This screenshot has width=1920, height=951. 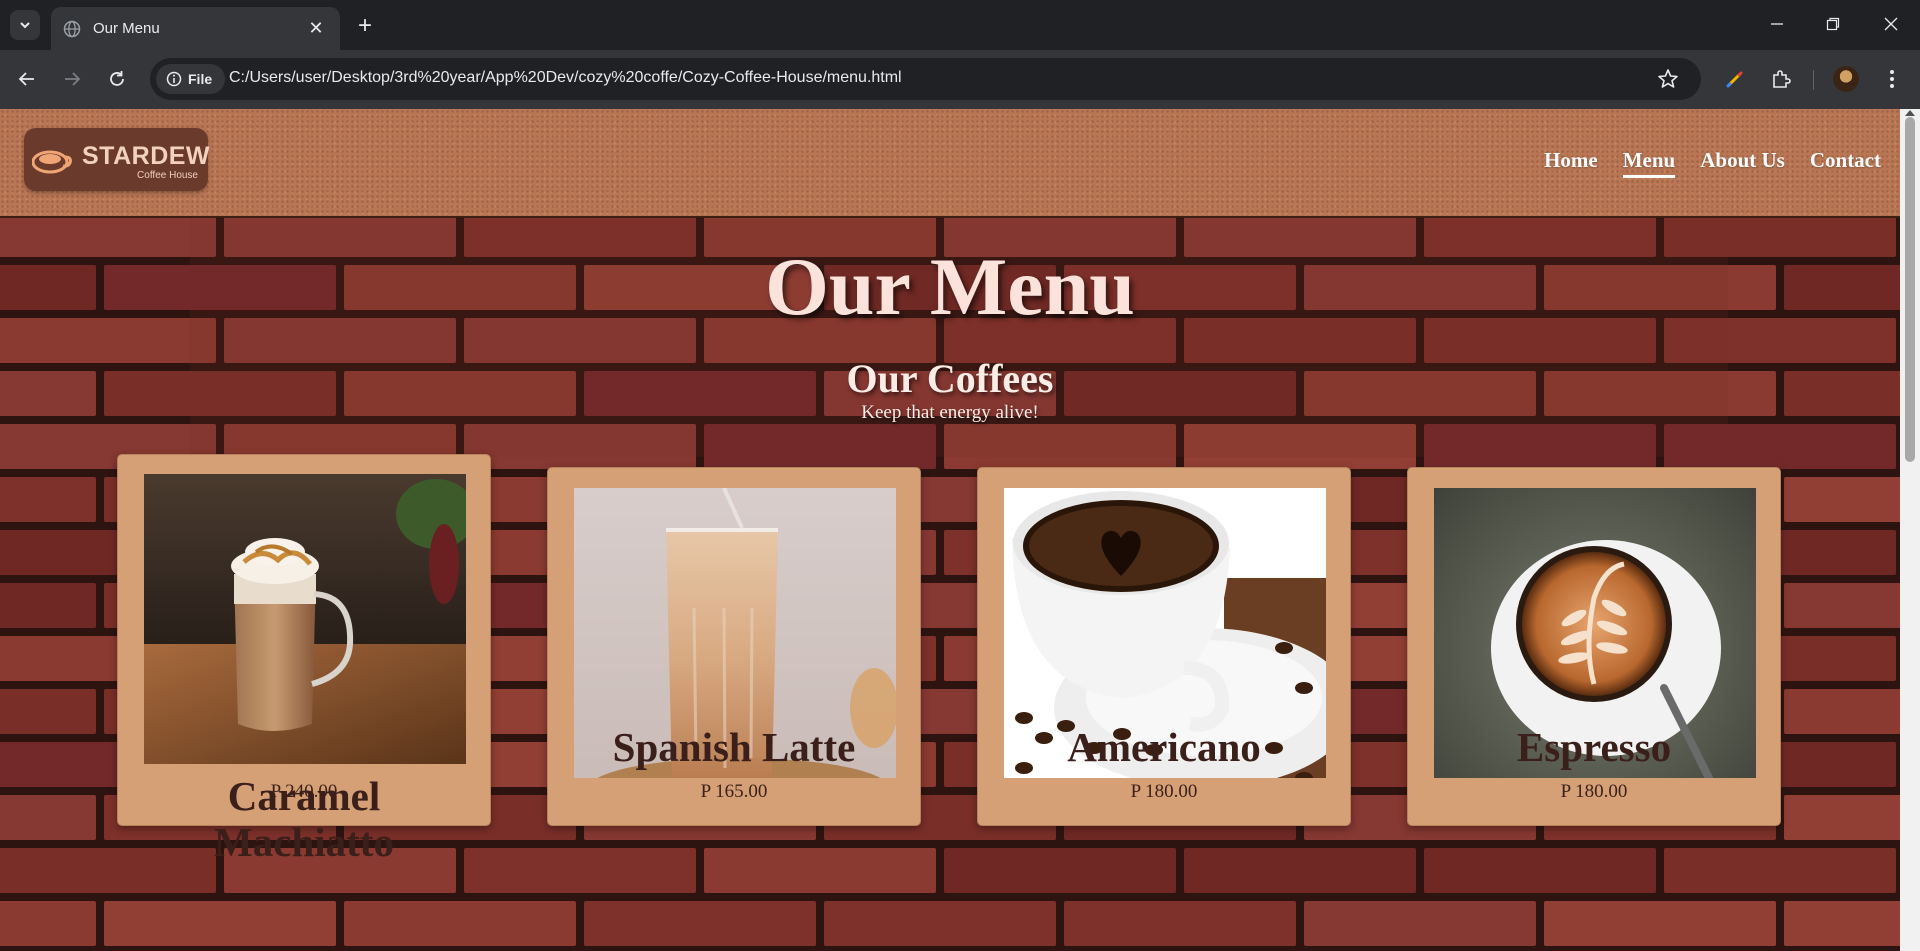 What do you see at coordinates (52, 162) in the screenshot?
I see `coffee-cup-icon` at bounding box center [52, 162].